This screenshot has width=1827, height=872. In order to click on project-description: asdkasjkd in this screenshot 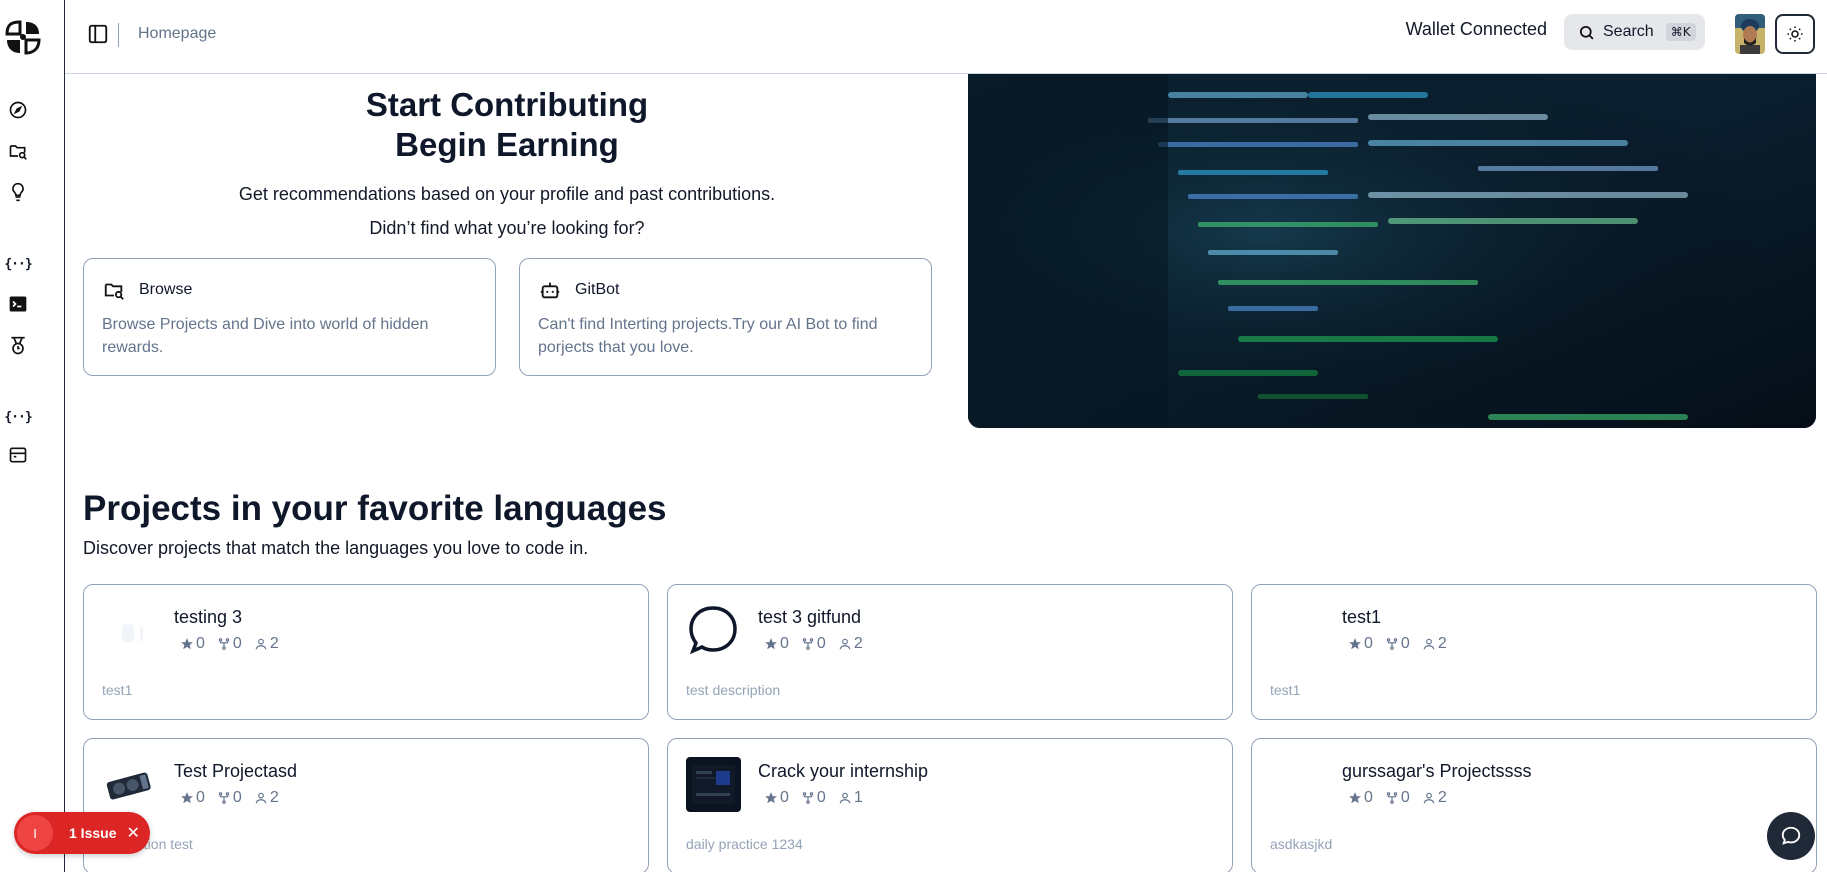, I will do `click(1301, 844)`.